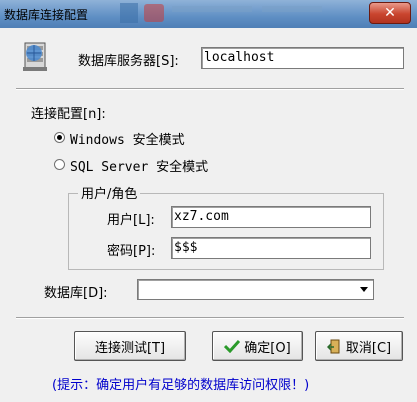 Image resolution: width=417 pixels, height=402 pixels. What do you see at coordinates (109, 192) in the screenshot?
I see `user-role-group-label: 用户/角色` at bounding box center [109, 192].